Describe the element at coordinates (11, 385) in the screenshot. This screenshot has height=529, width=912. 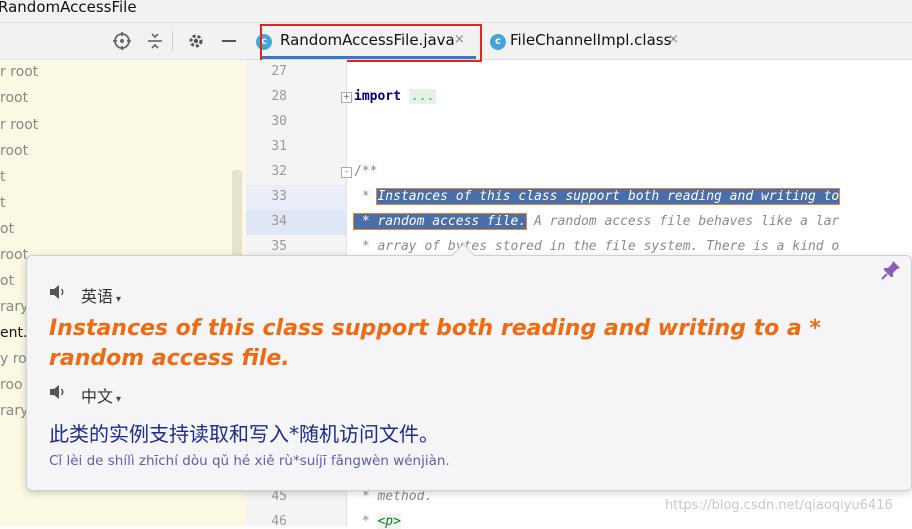
I see `tree-item: roo` at that location.